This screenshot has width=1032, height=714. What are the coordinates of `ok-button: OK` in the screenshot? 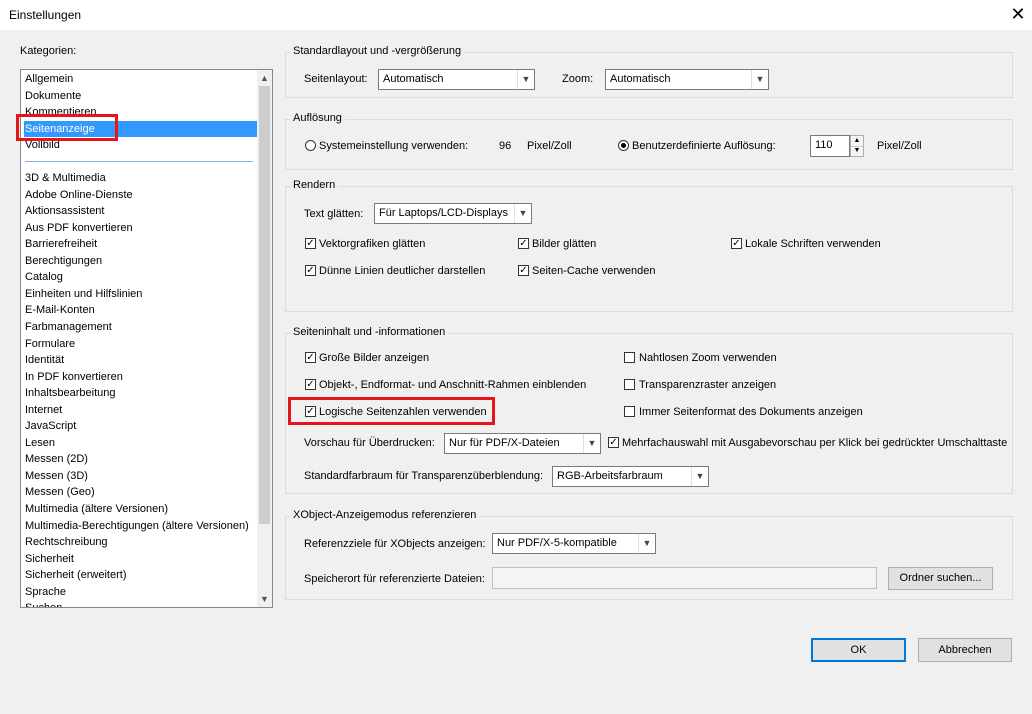 It's located at (858, 650).